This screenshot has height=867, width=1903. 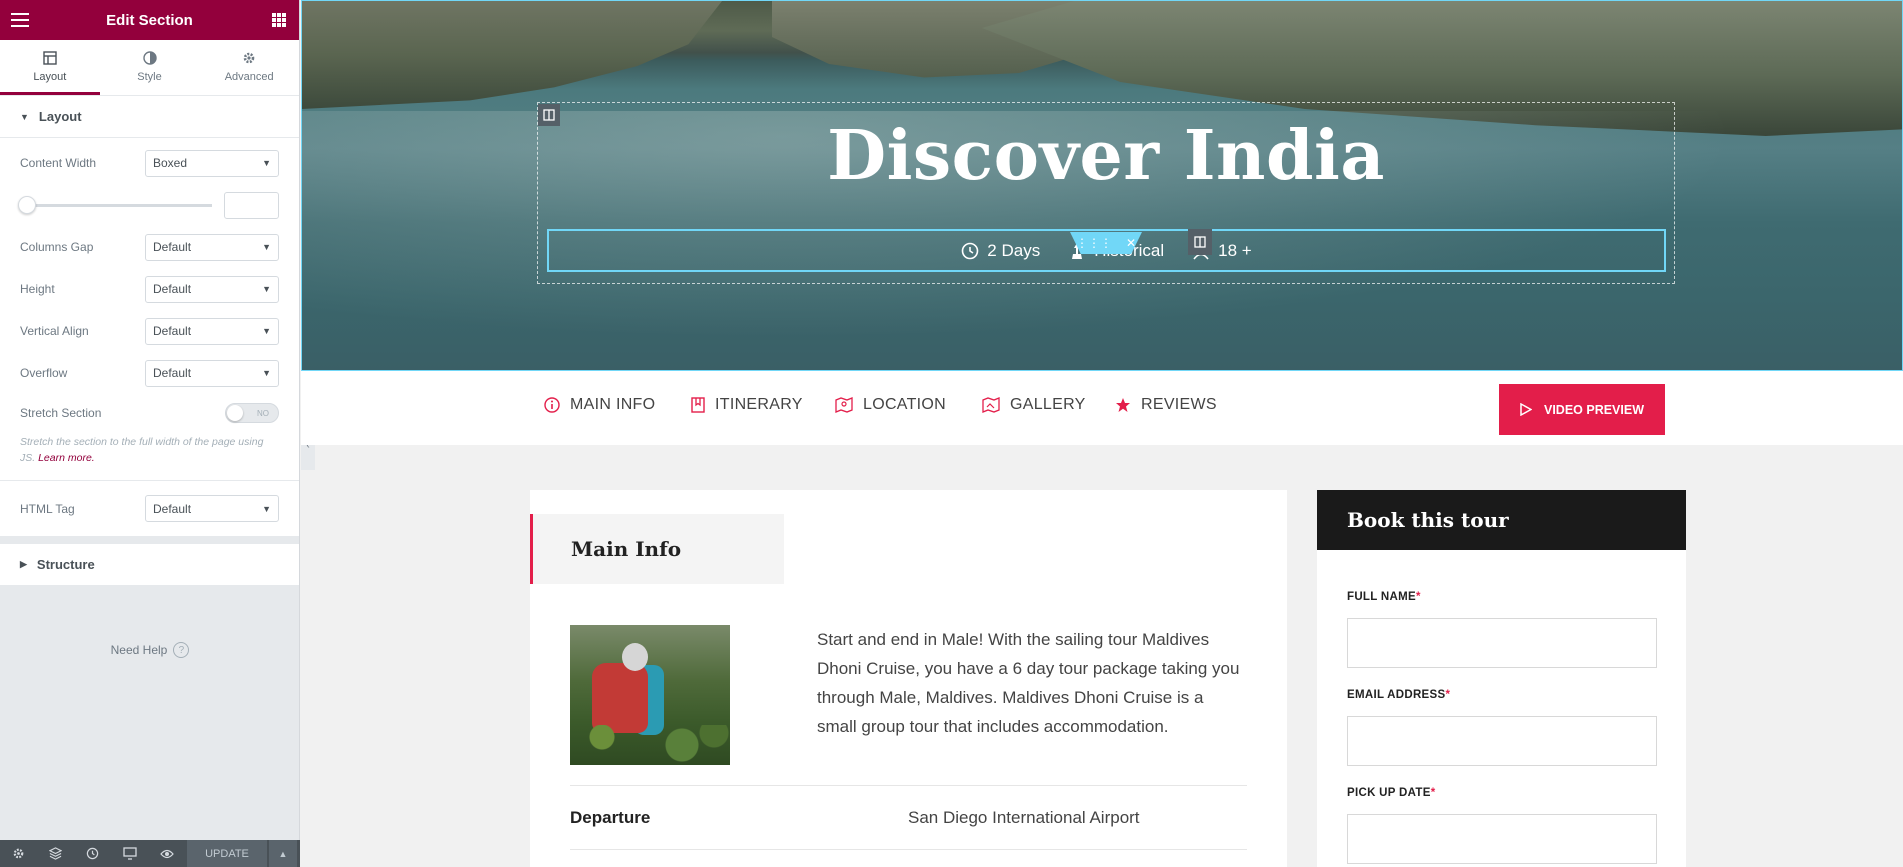 What do you see at coordinates (212, 508) in the screenshot?
I see `html-tag-select: Default ▼` at bounding box center [212, 508].